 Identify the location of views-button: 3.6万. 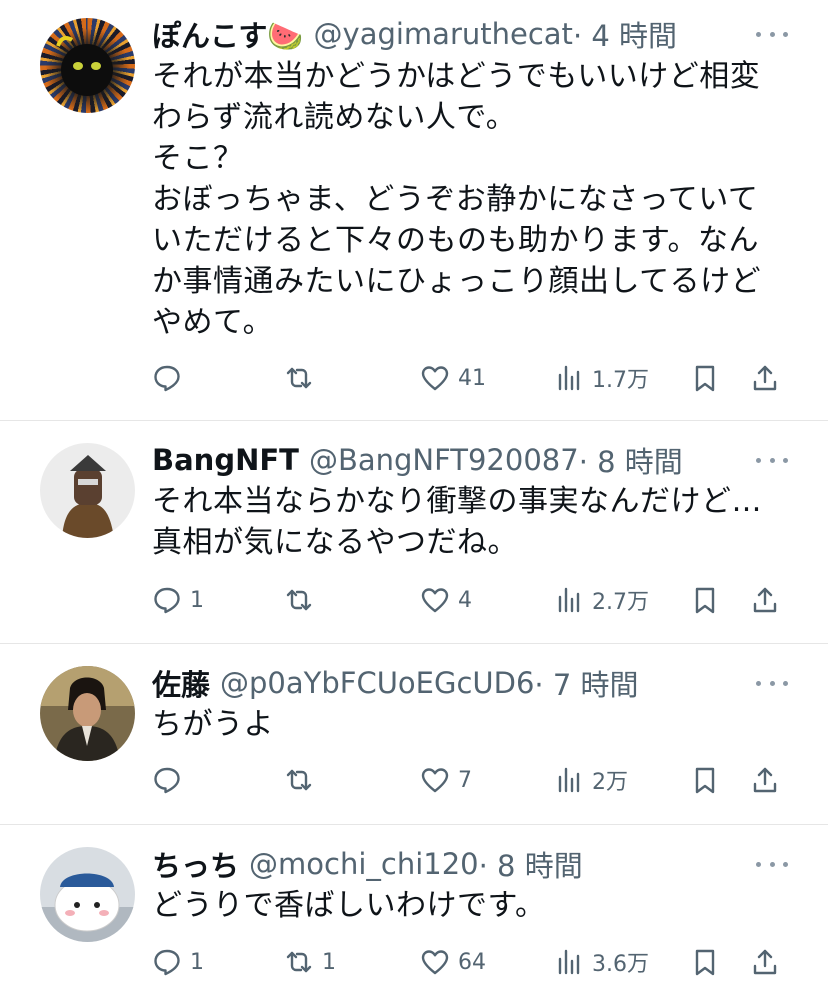
(601, 962).